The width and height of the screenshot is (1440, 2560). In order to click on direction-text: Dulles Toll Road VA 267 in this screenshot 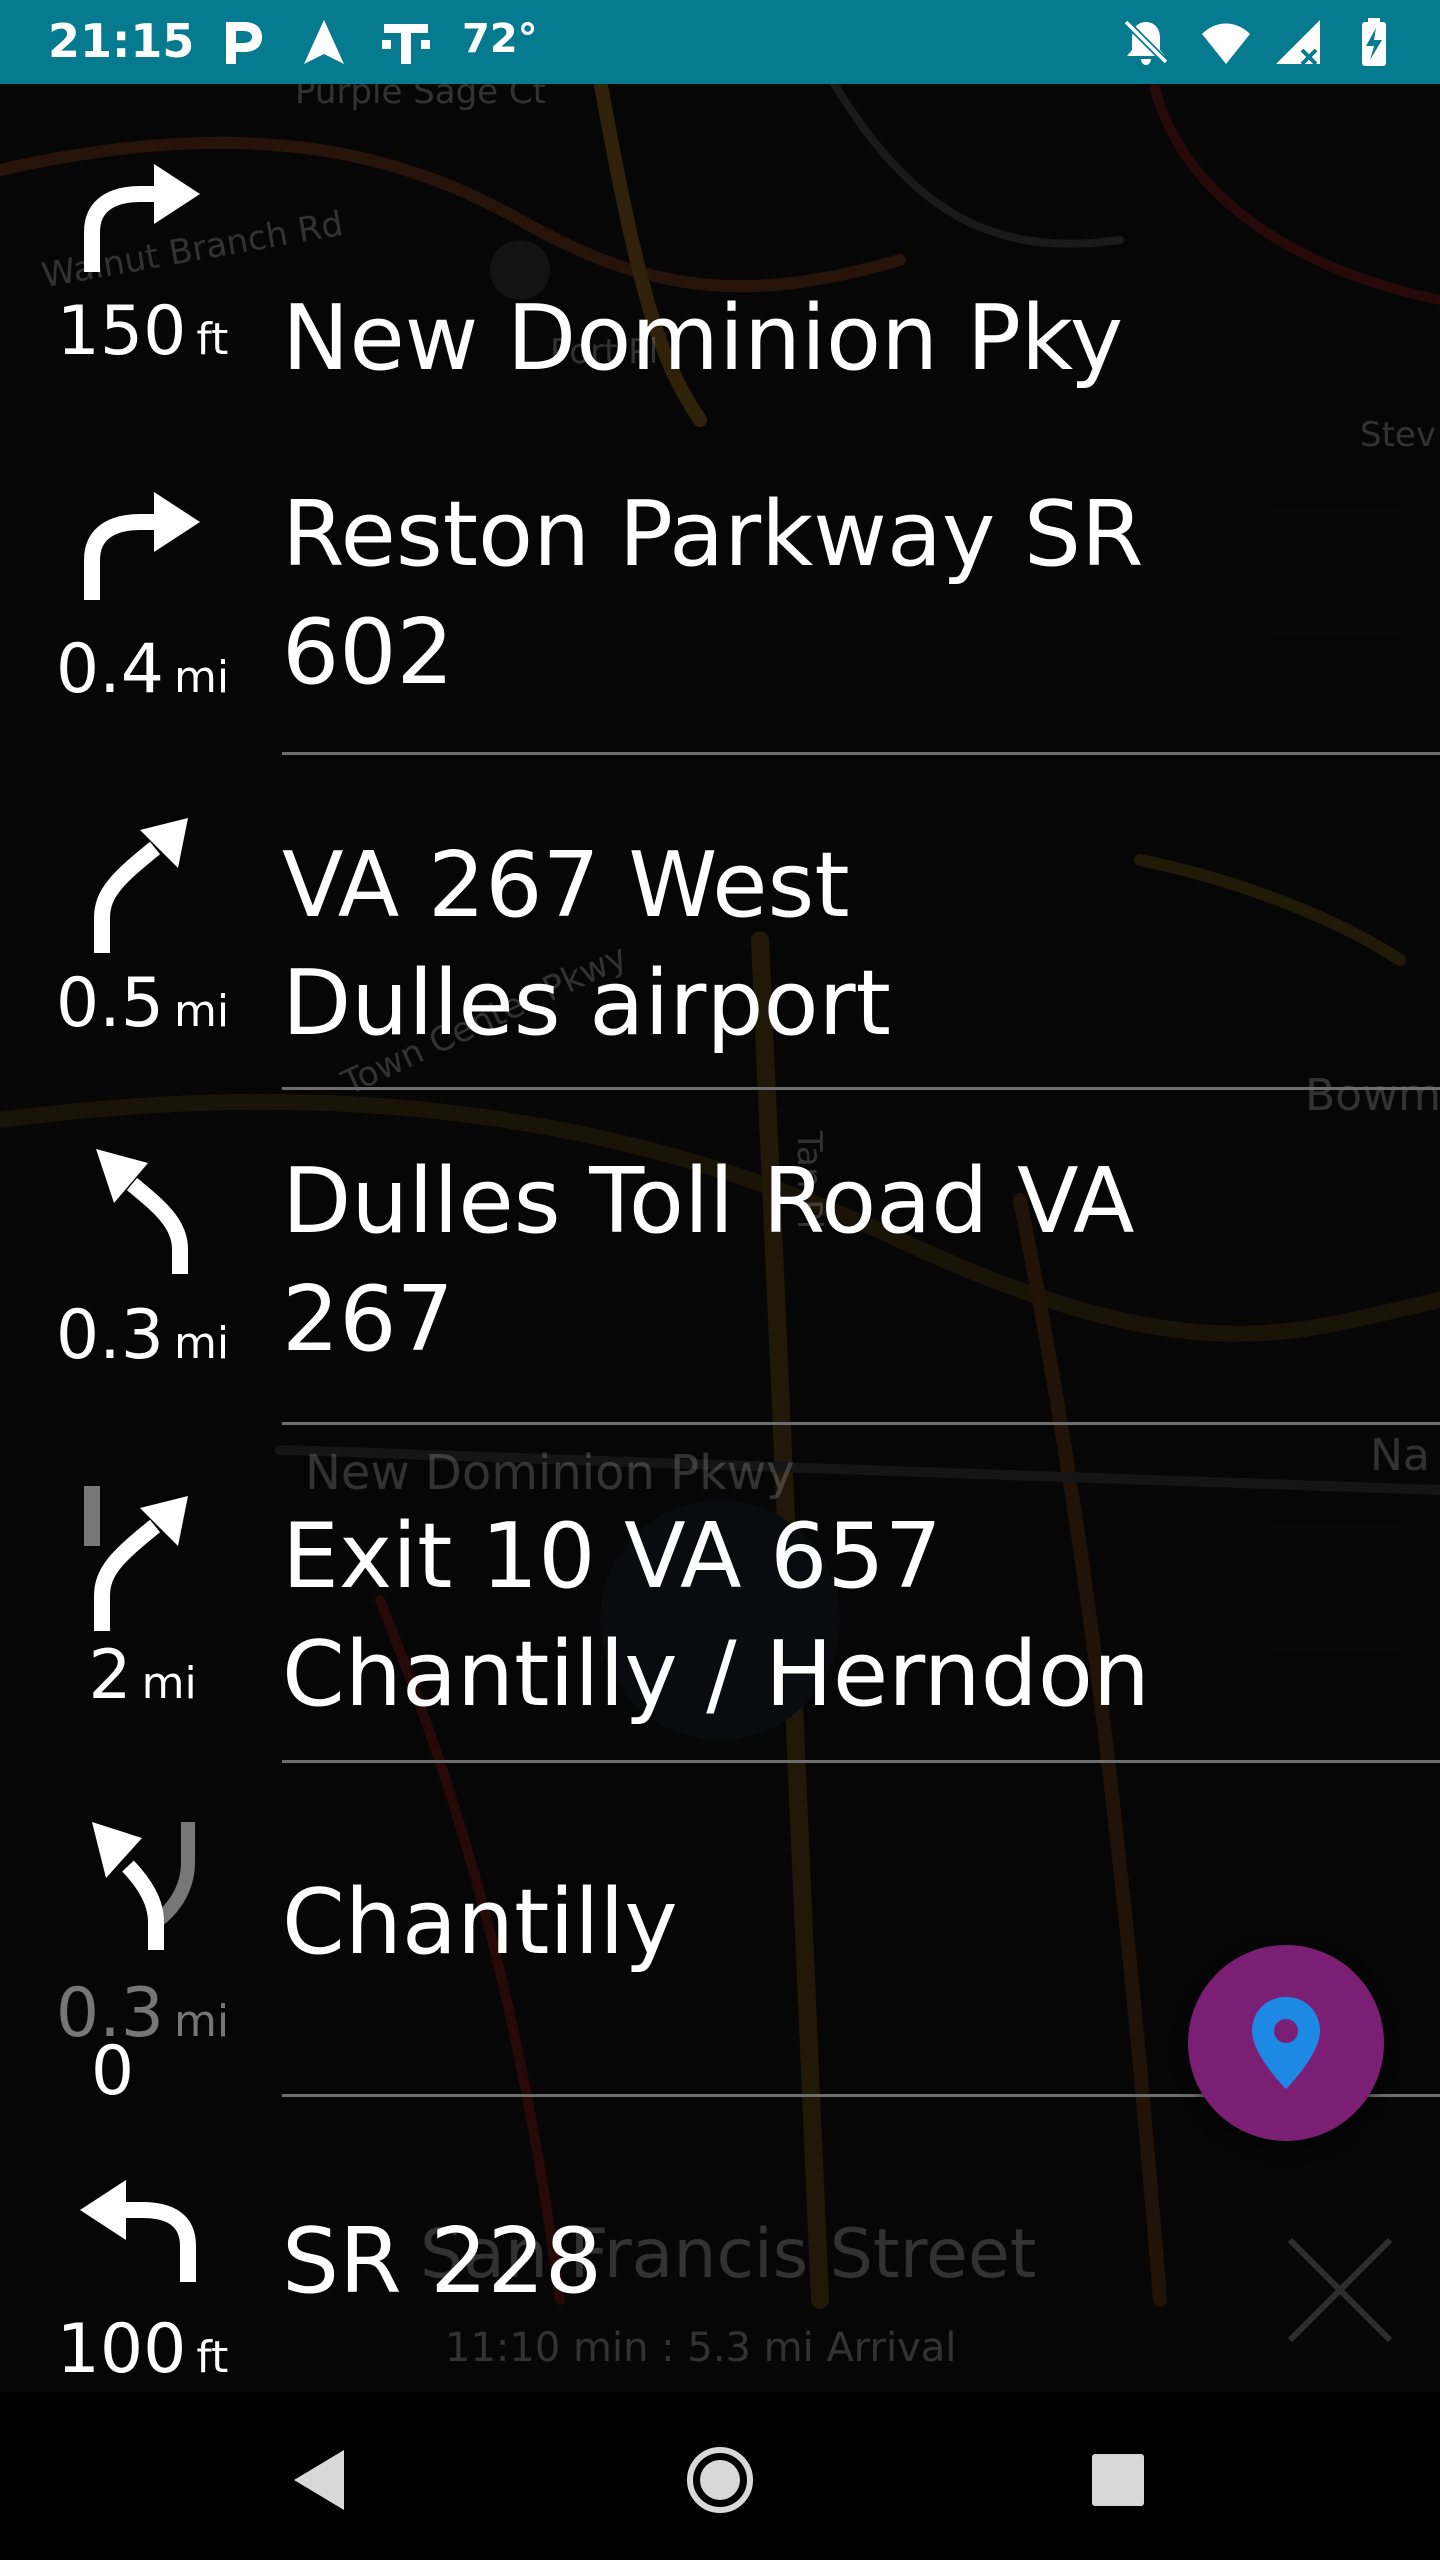, I will do `click(708, 1260)`.